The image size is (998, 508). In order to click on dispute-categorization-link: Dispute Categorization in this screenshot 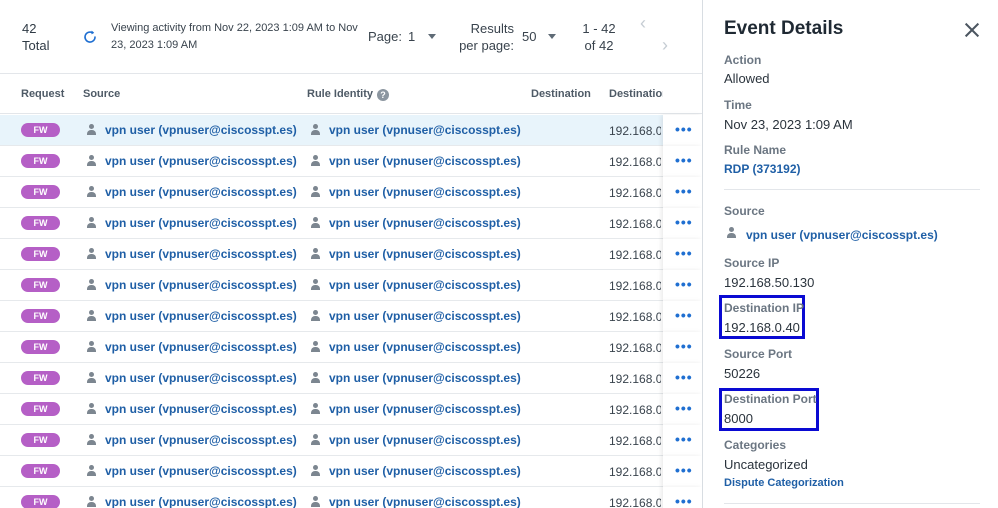, I will do `click(784, 483)`.